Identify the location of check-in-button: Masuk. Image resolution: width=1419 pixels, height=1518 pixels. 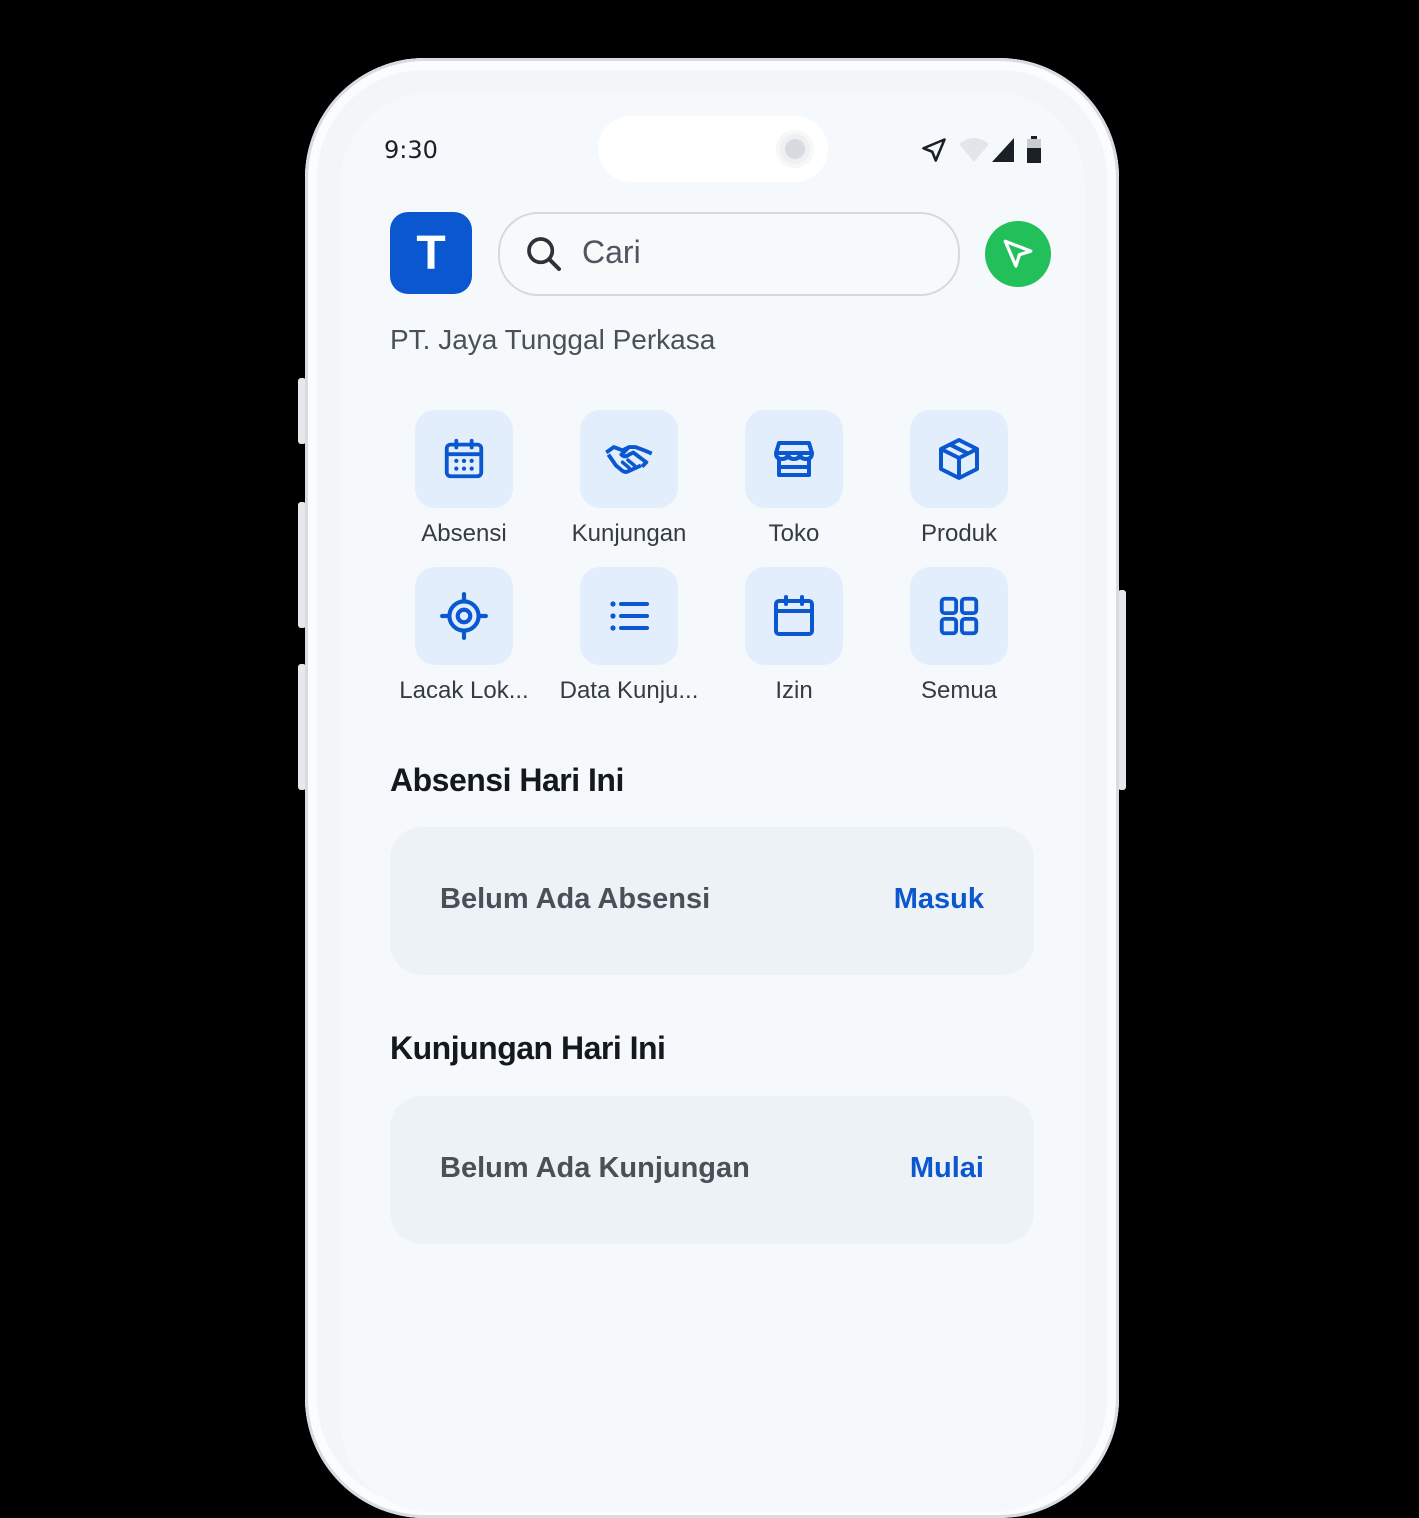
(939, 899).